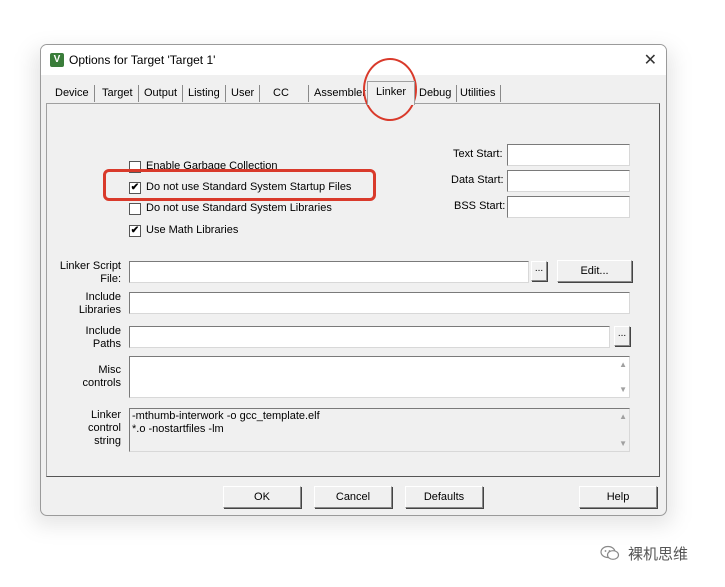 Image resolution: width=725 pixels, height=587 pixels. I want to click on misc-controls-text, so click(379, 358).